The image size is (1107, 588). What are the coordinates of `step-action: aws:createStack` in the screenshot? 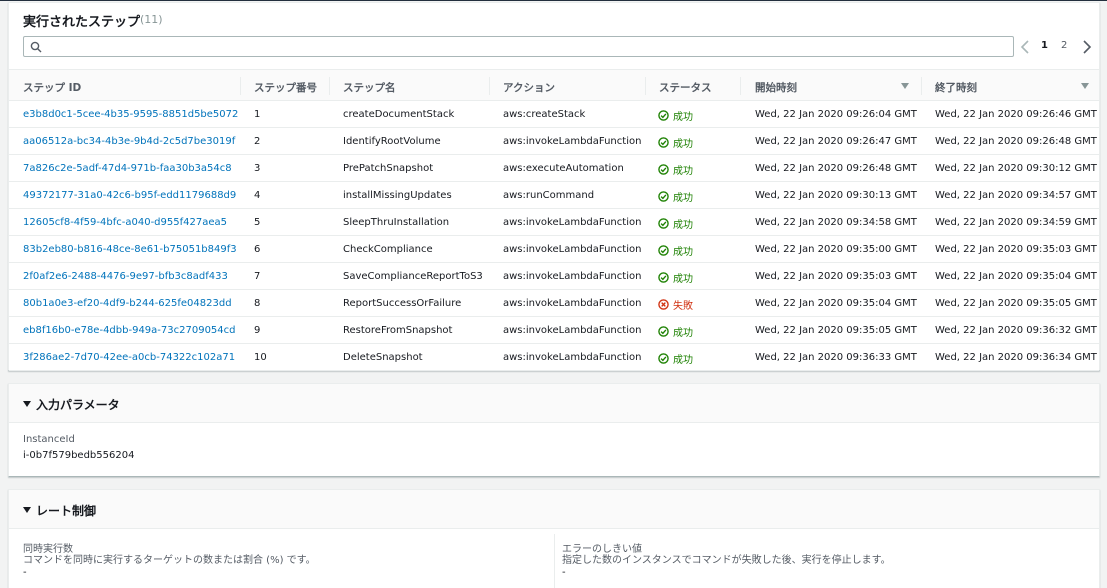 It's located at (544, 114).